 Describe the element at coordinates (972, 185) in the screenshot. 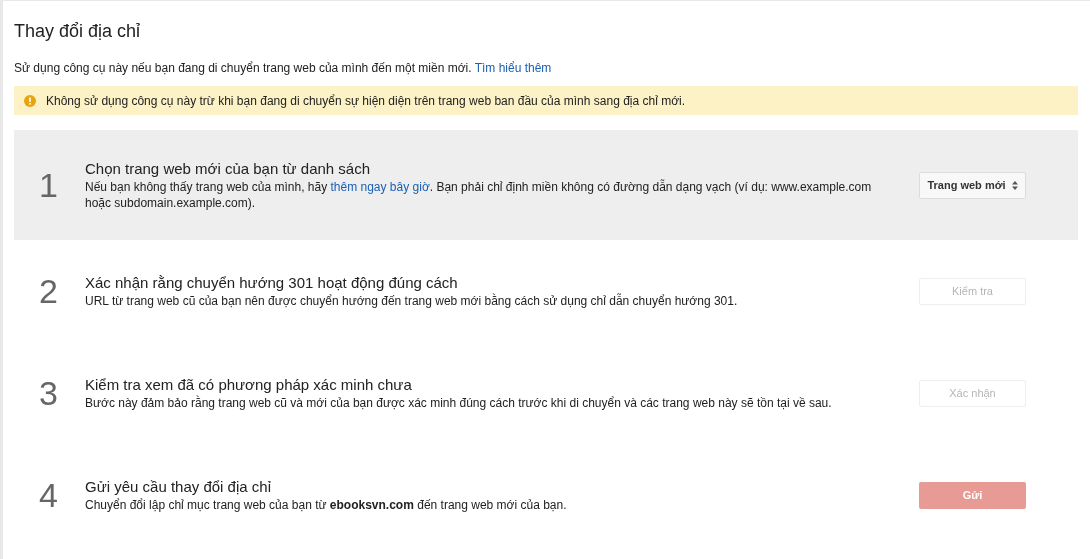

I see `site-select: Trang web mới` at that location.